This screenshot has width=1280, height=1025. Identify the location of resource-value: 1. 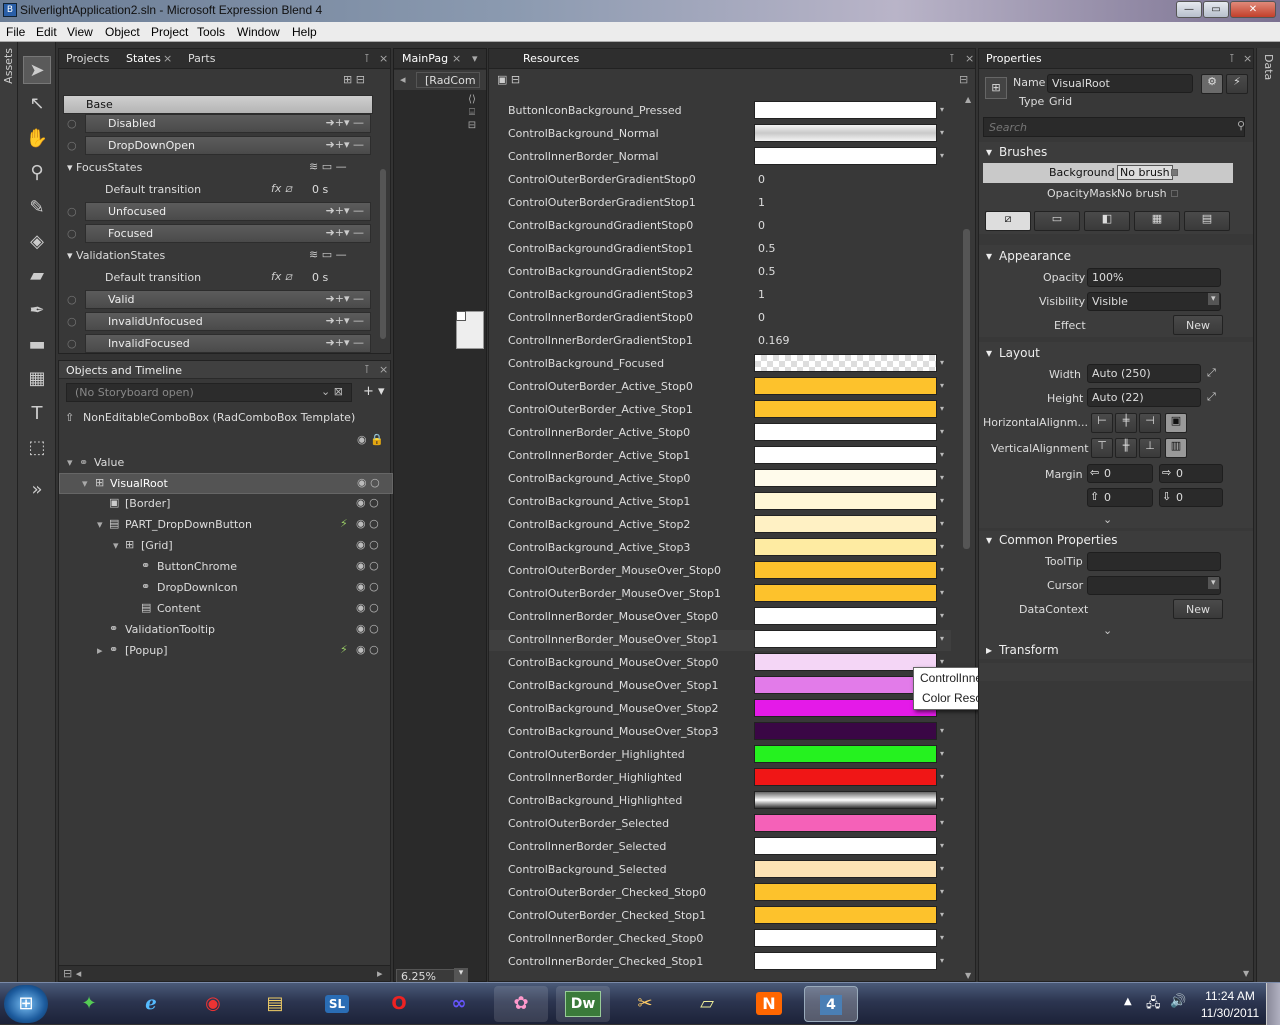
(761, 202).